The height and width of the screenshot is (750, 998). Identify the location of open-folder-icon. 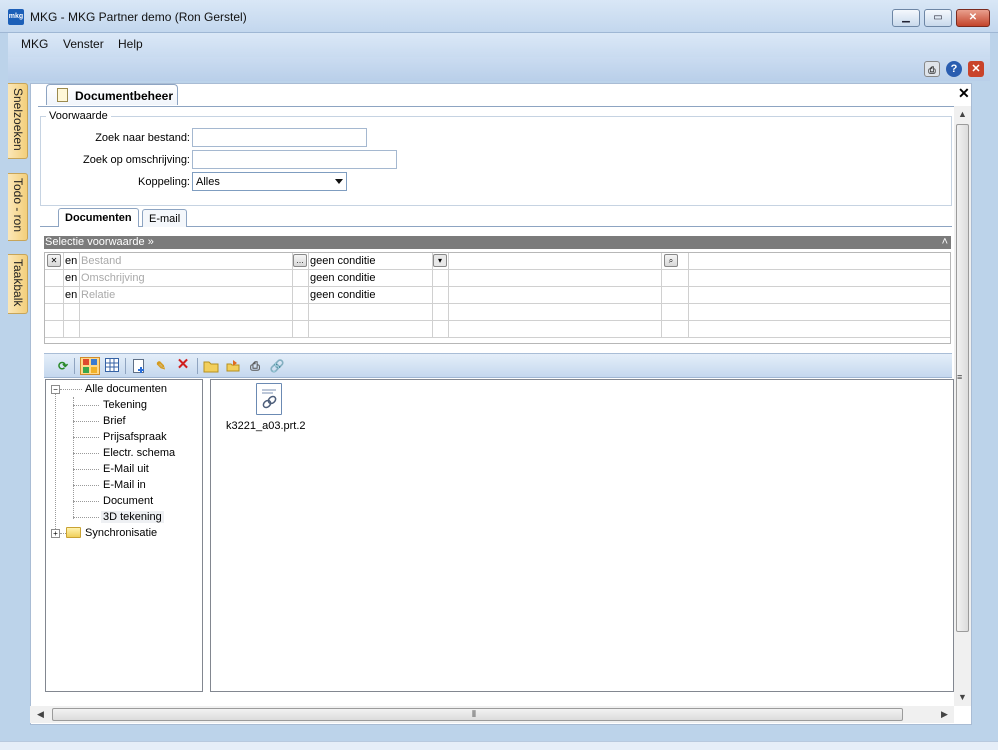
(211, 366).